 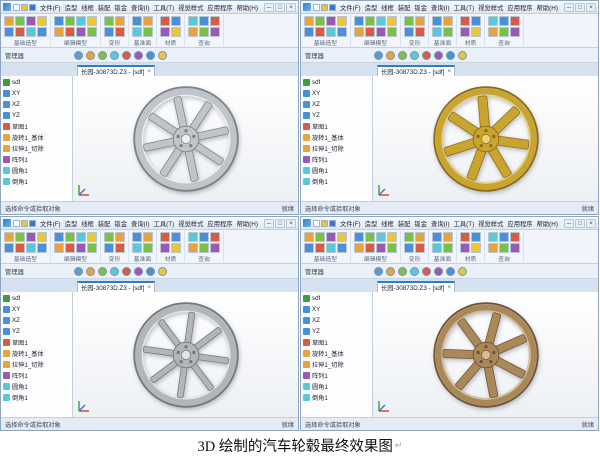 I want to click on menu-item: 线框, so click(x=387, y=223).